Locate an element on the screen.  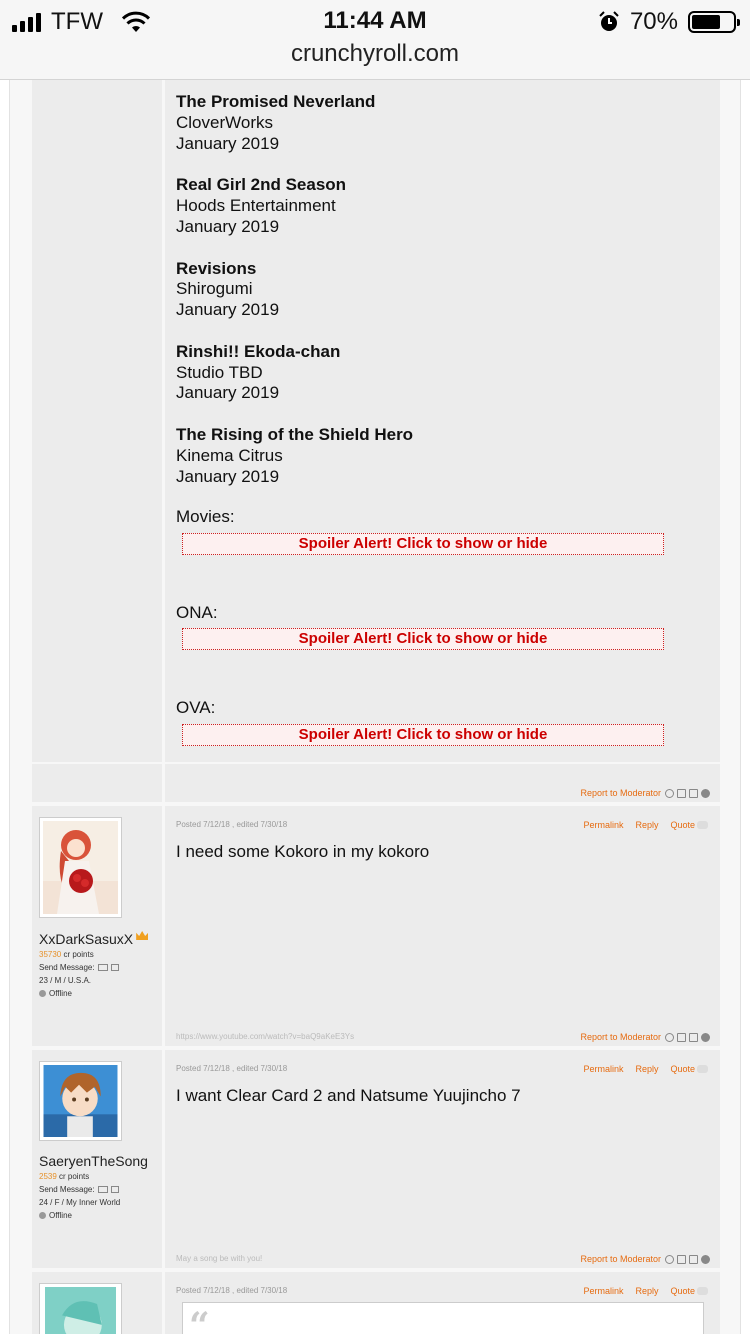
anime-title: The Rising of the Shield Hero is located at coordinates (295, 435).